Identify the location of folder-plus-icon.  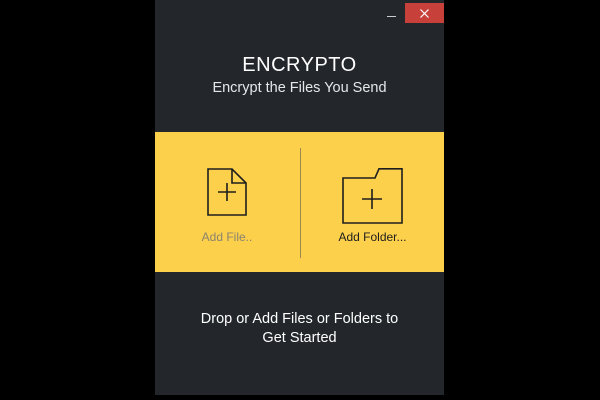
(372, 196).